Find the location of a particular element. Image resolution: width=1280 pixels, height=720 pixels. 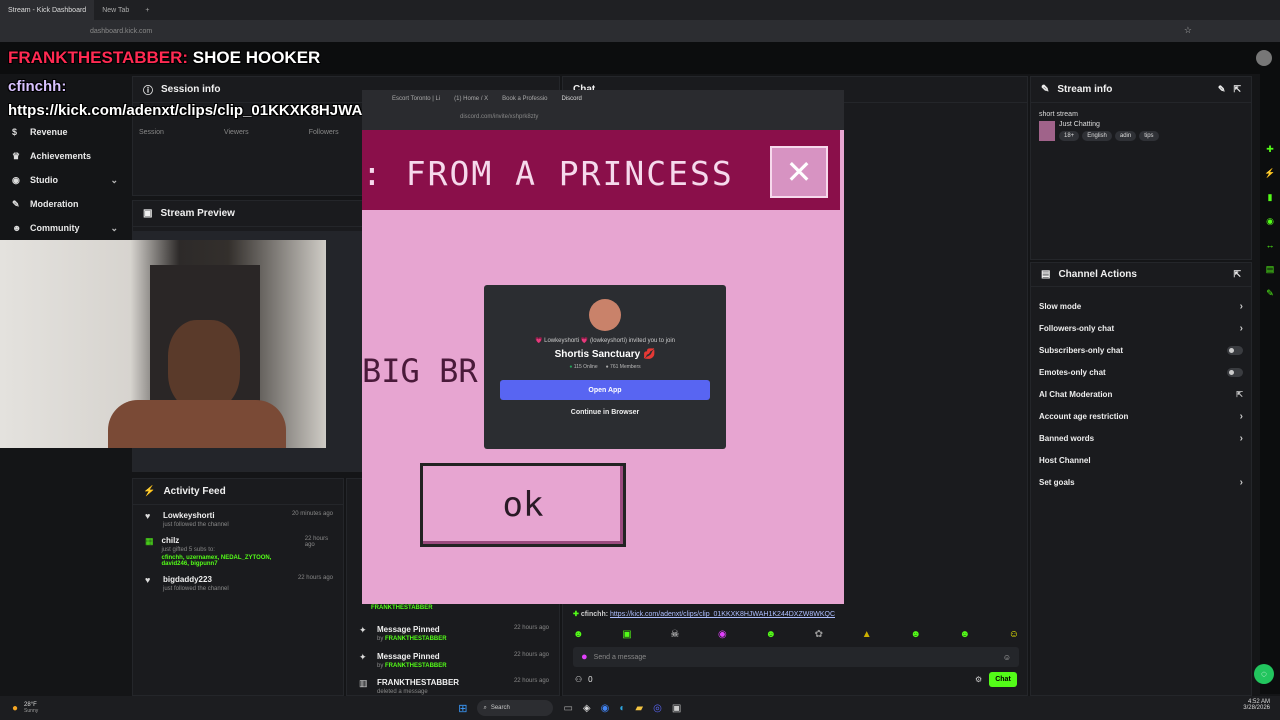

emote-icon: ☠ is located at coordinates (674, 634).